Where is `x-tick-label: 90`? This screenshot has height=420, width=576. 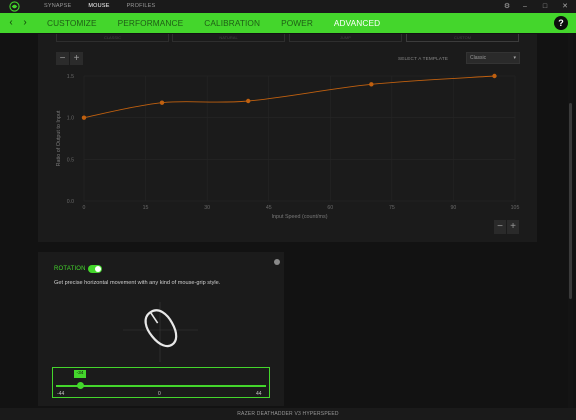 x-tick-label: 90 is located at coordinates (454, 208).